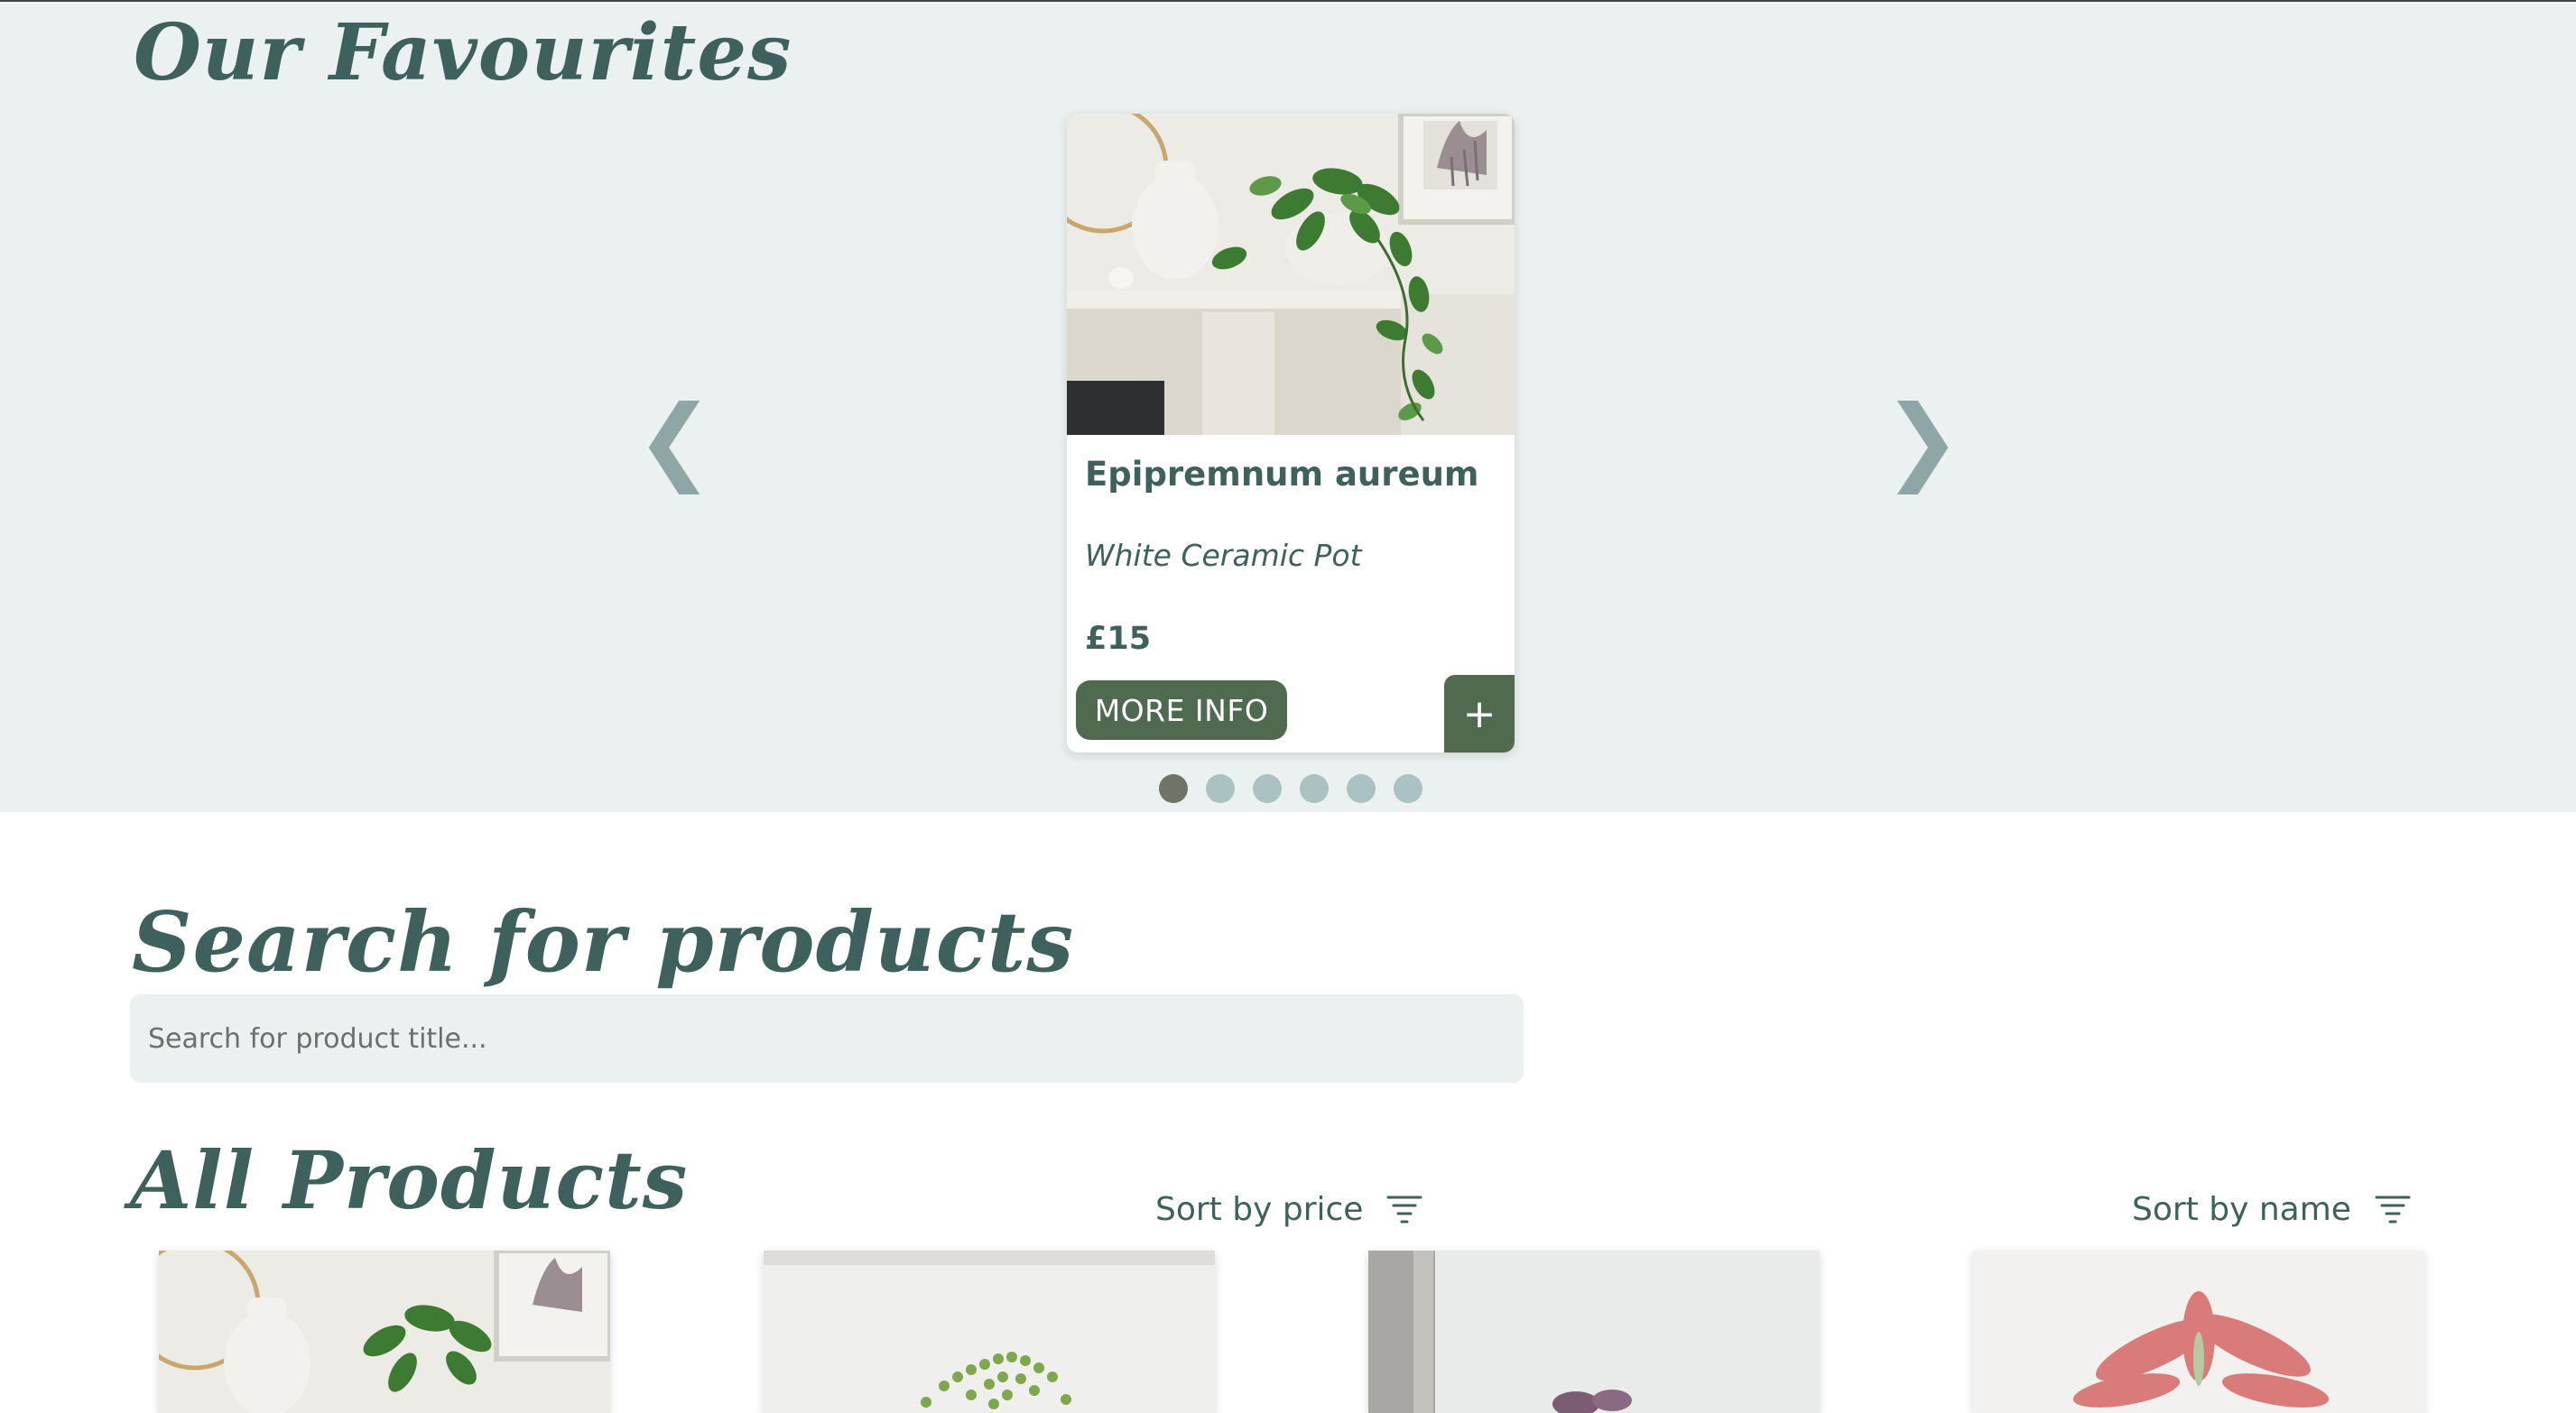 The image size is (2576, 1413). Describe the element at coordinates (1223, 555) in the screenshot. I see `product-pot: White Ceramic Pot` at that location.